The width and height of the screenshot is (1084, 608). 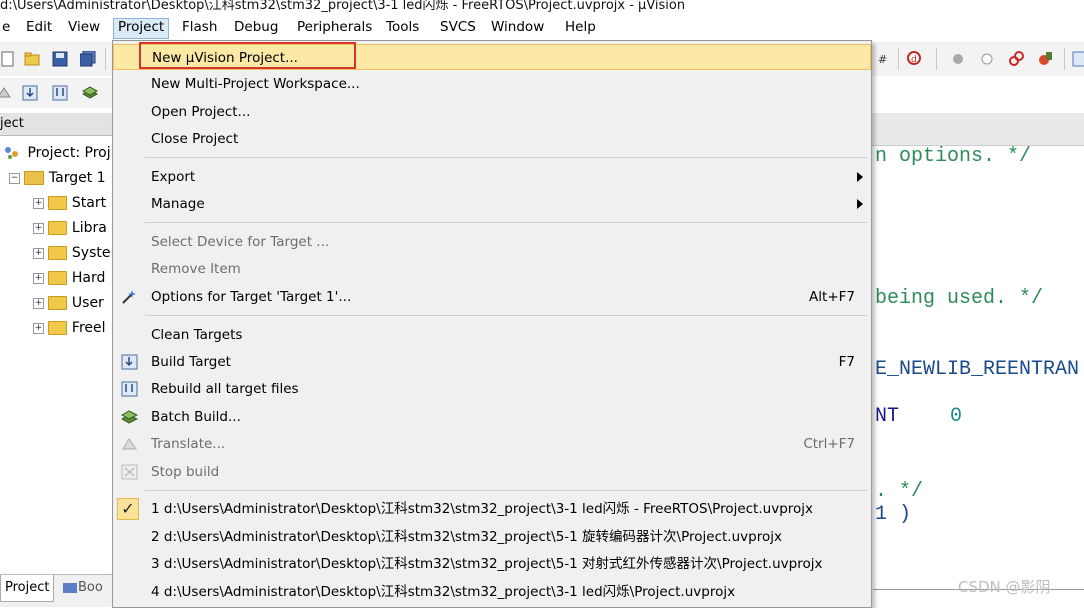 What do you see at coordinates (580, 27) in the screenshot?
I see `menu-help: Help` at bounding box center [580, 27].